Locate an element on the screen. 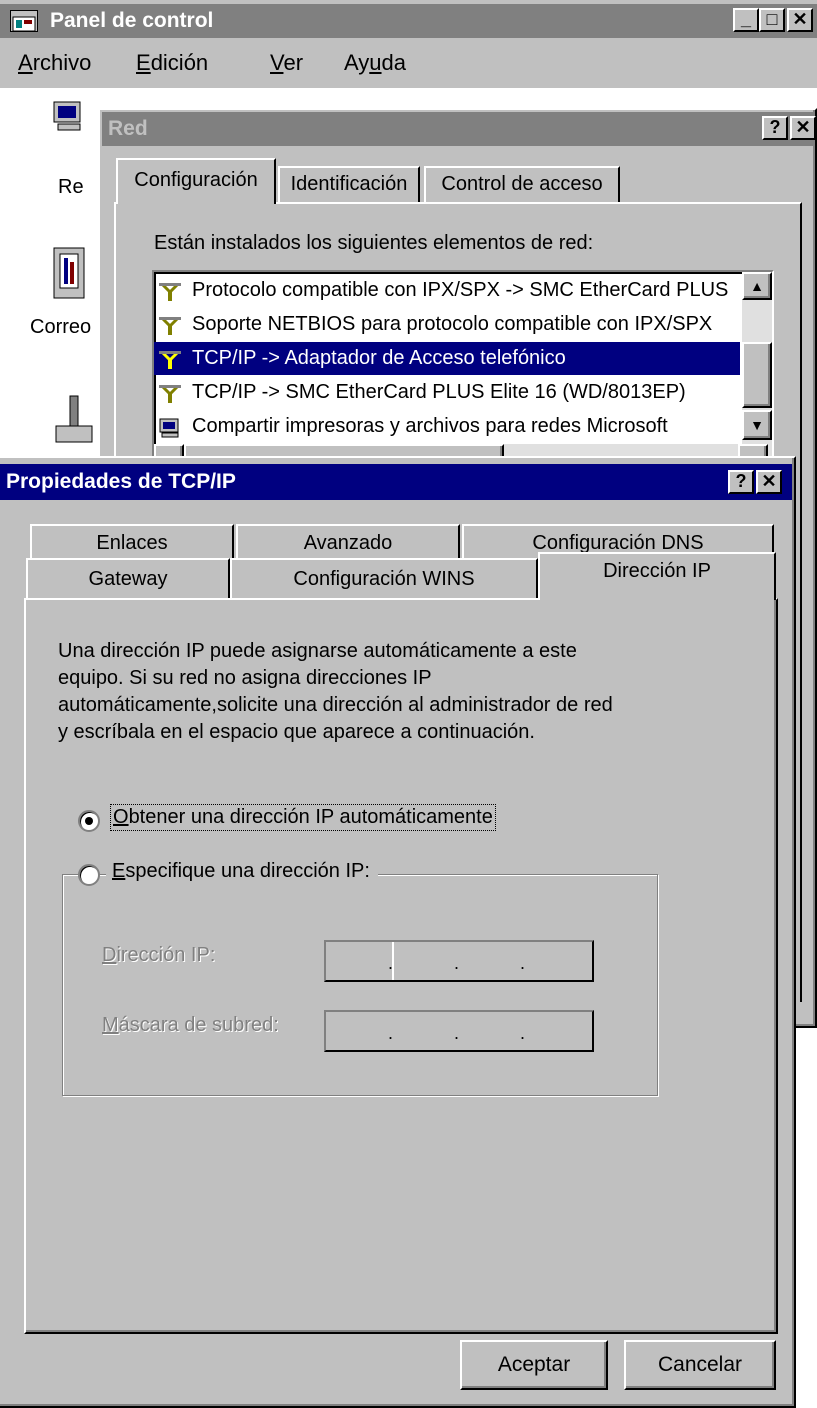 The width and height of the screenshot is (817, 1408). tab-enlaces: Enlaces is located at coordinates (132, 541).